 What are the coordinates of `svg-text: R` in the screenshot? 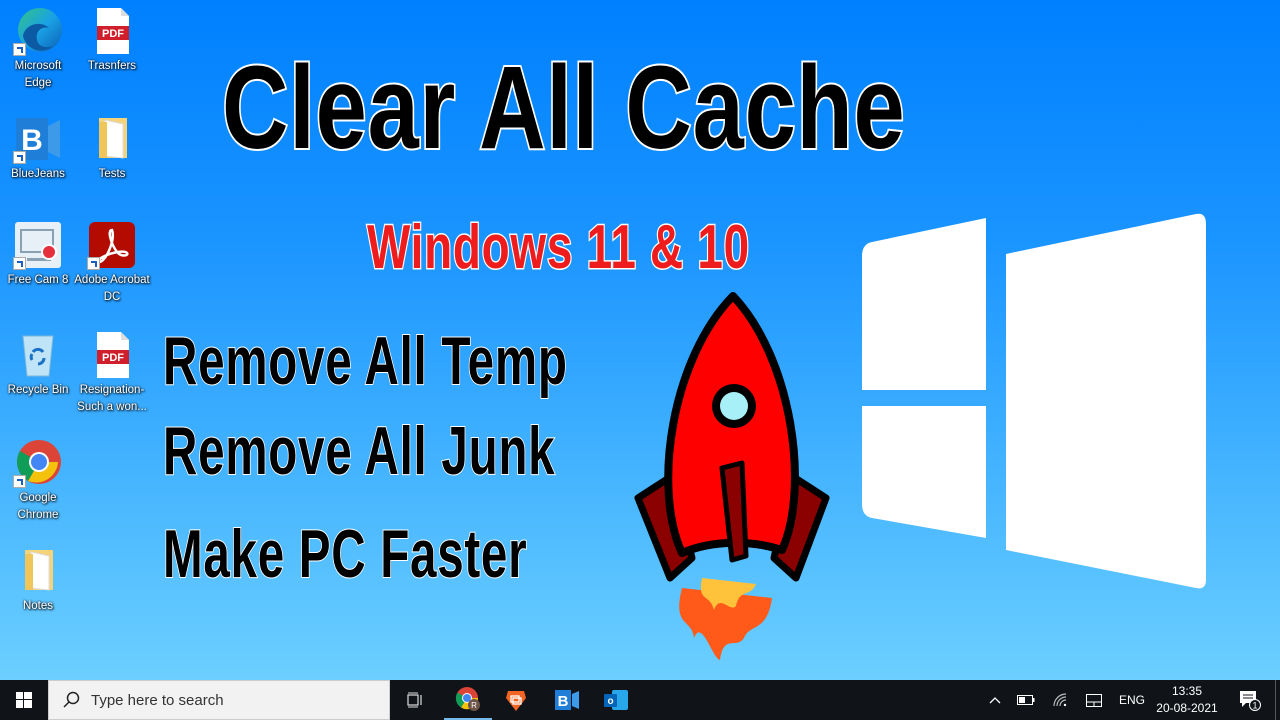 It's located at (474, 705).